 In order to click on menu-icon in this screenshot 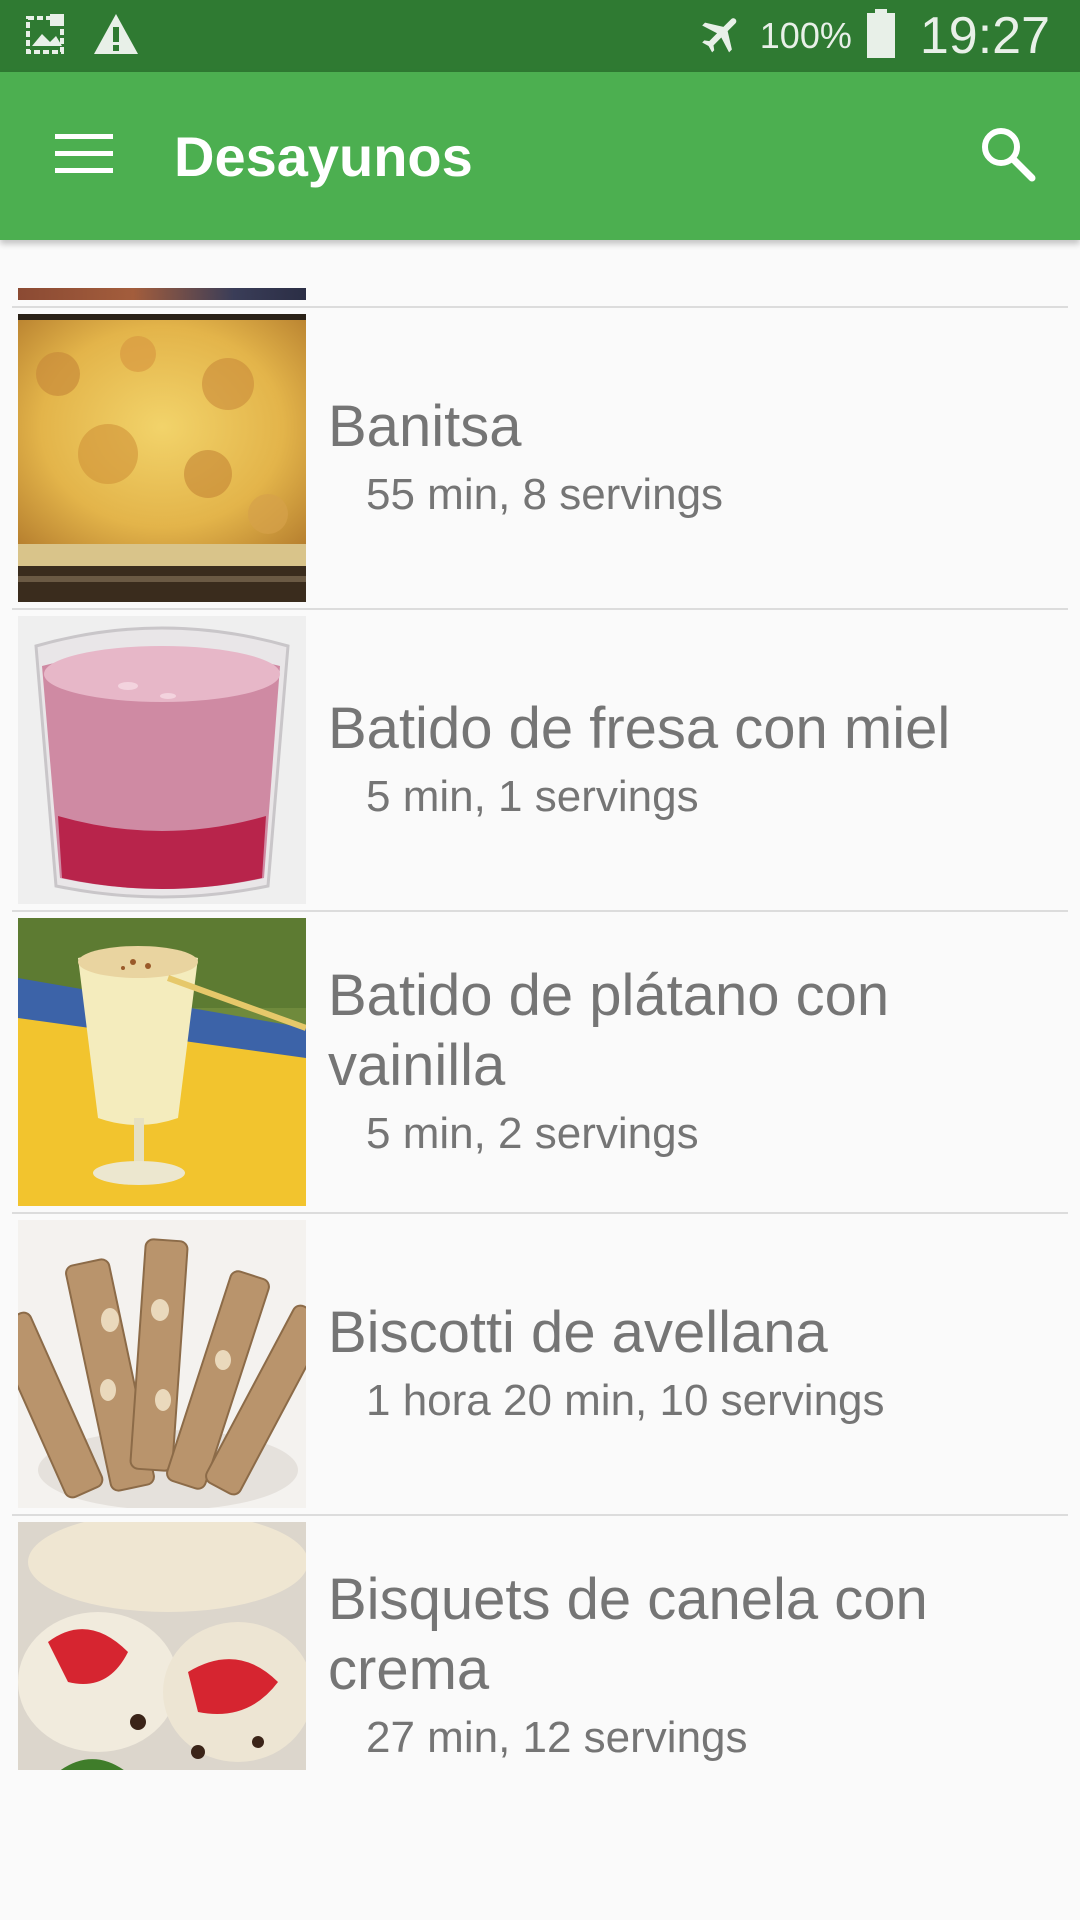, I will do `click(84, 156)`.